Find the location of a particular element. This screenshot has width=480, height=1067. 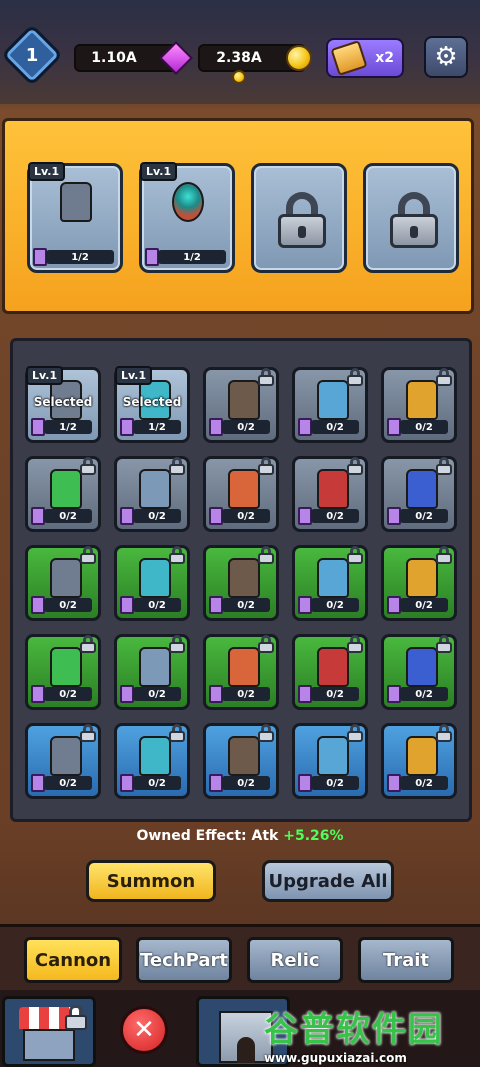

equipped-slot-2: Lv.1 1/2 is located at coordinates (187, 217).